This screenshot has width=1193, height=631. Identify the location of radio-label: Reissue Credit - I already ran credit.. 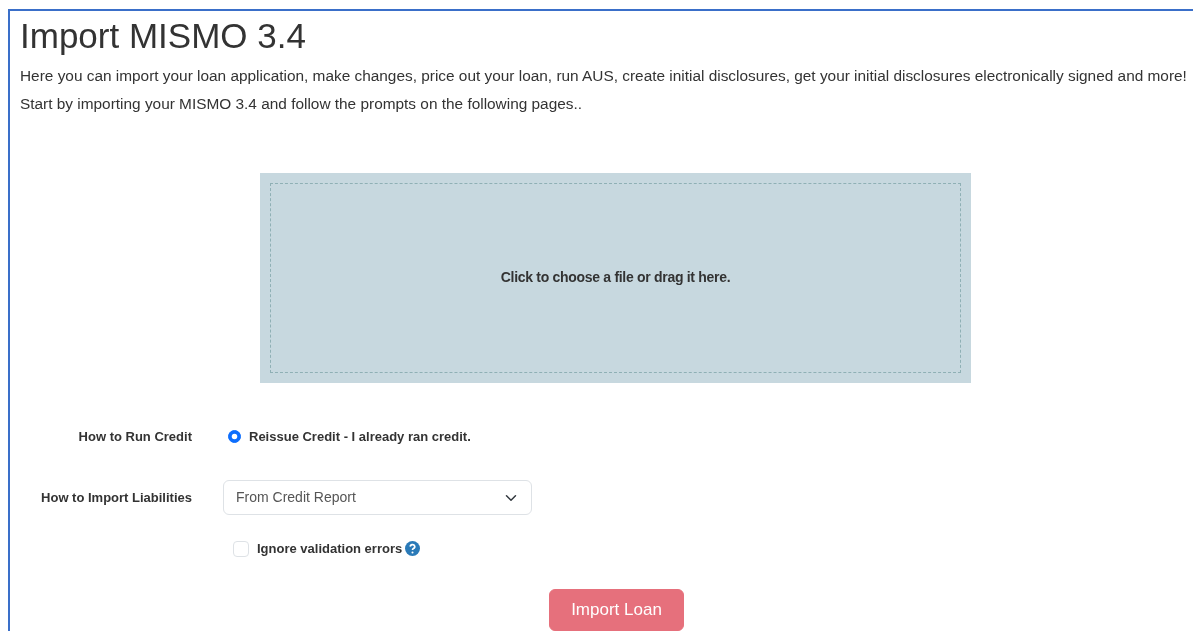
(360, 436).